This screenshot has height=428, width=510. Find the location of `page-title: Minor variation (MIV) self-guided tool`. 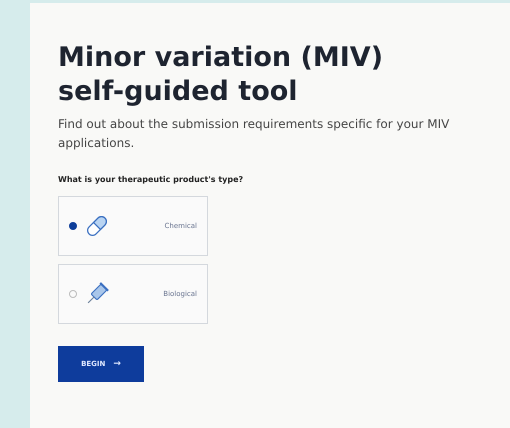

page-title: Minor variation (MIV) self-guided tool is located at coordinates (221, 75).